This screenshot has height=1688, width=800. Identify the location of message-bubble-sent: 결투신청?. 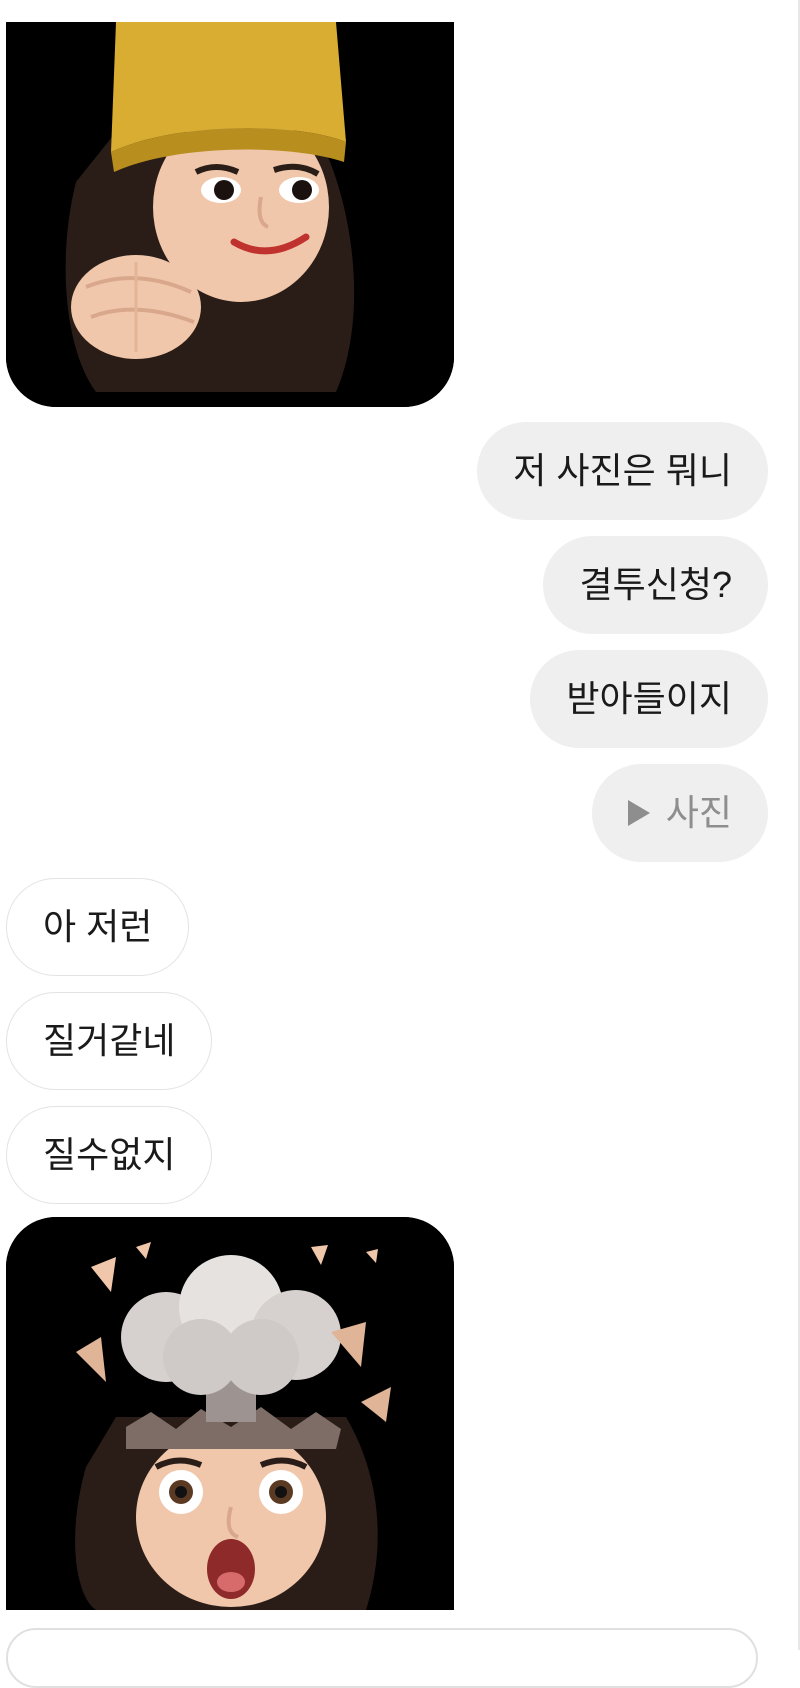
(655, 585).